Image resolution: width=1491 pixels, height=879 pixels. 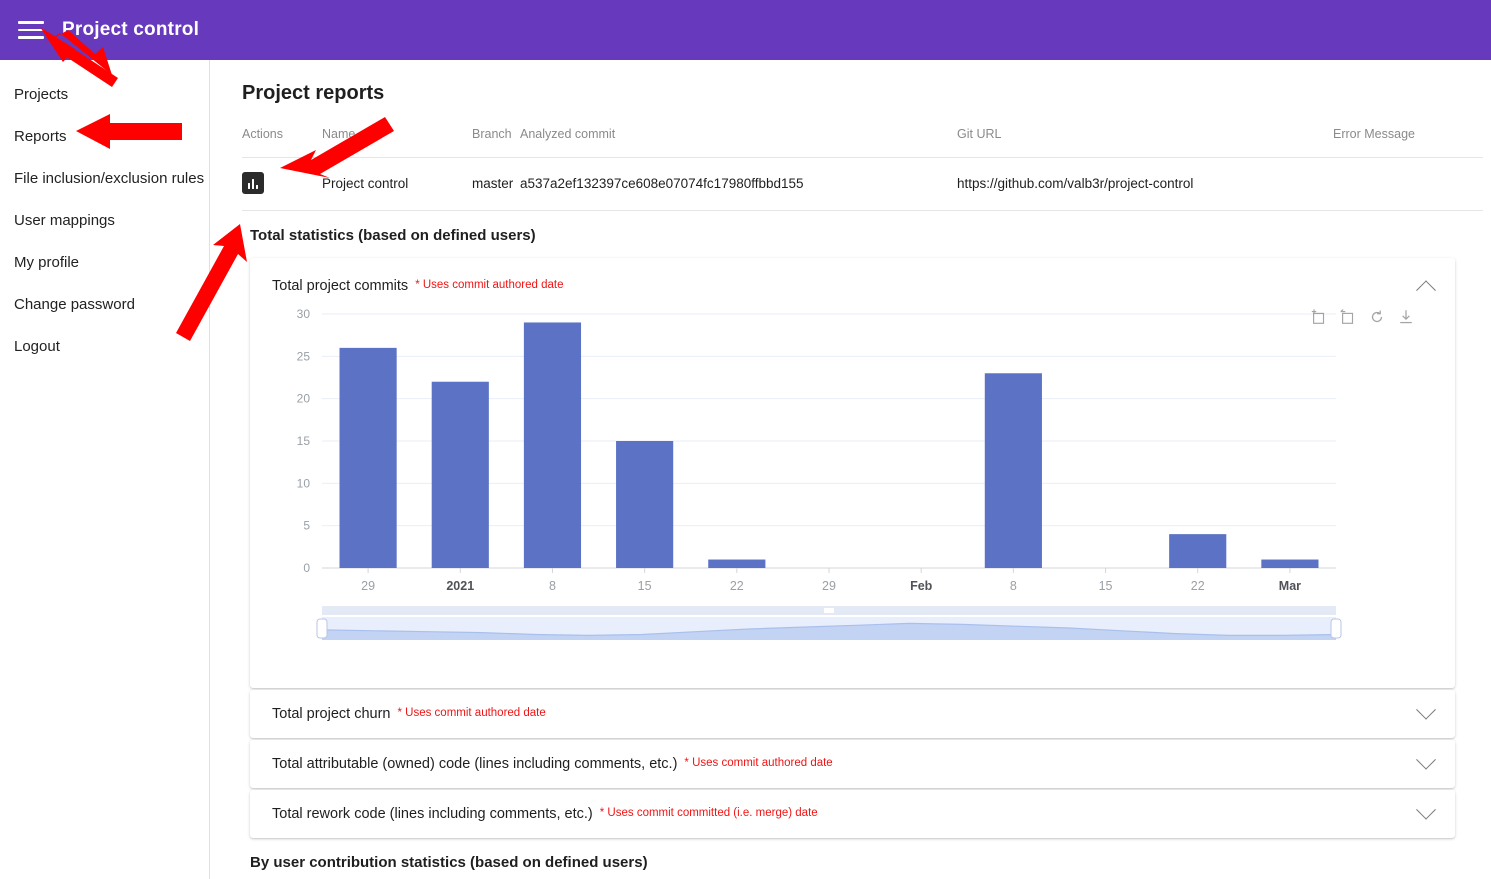 I want to click on panel-title: Total project churn, so click(x=331, y=714).